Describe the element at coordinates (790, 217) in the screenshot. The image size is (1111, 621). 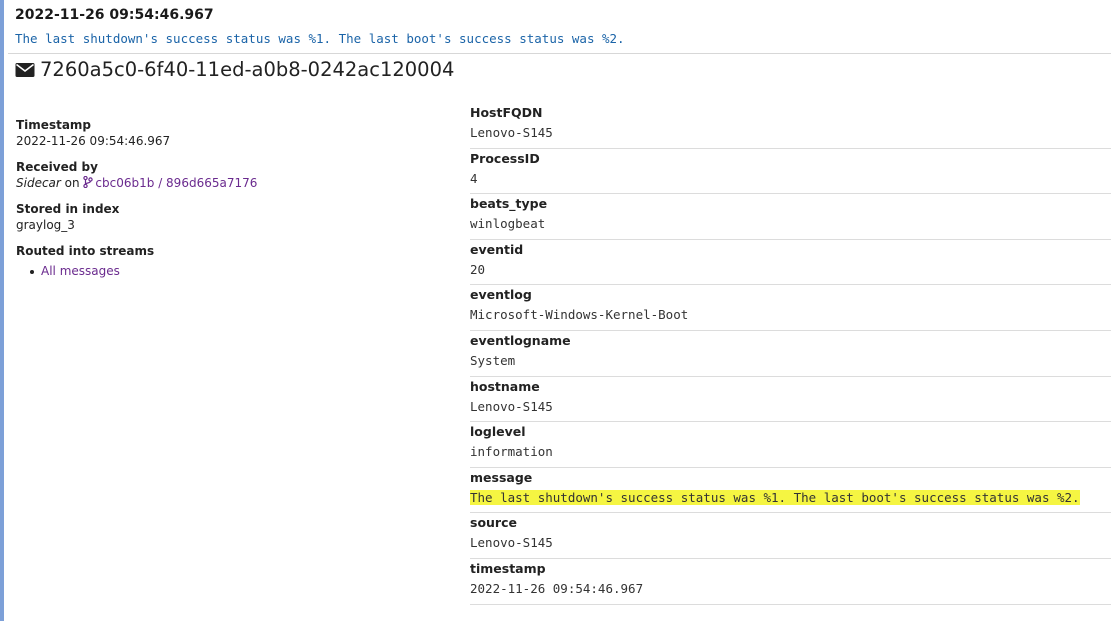
I see `field-row: beats_type winlogbeat` at that location.